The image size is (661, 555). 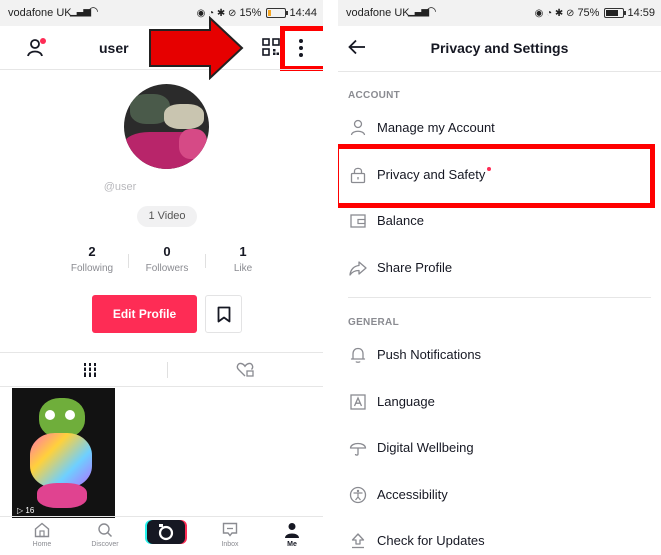 I want to click on following-count: 2, so click(x=92, y=251).